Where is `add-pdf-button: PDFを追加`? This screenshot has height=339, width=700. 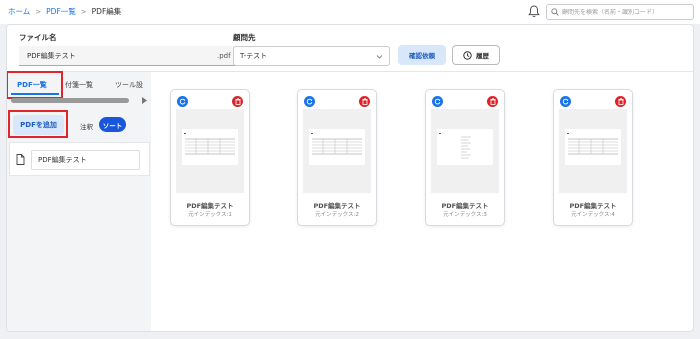 add-pdf-button: PDFを追加 is located at coordinates (38, 125).